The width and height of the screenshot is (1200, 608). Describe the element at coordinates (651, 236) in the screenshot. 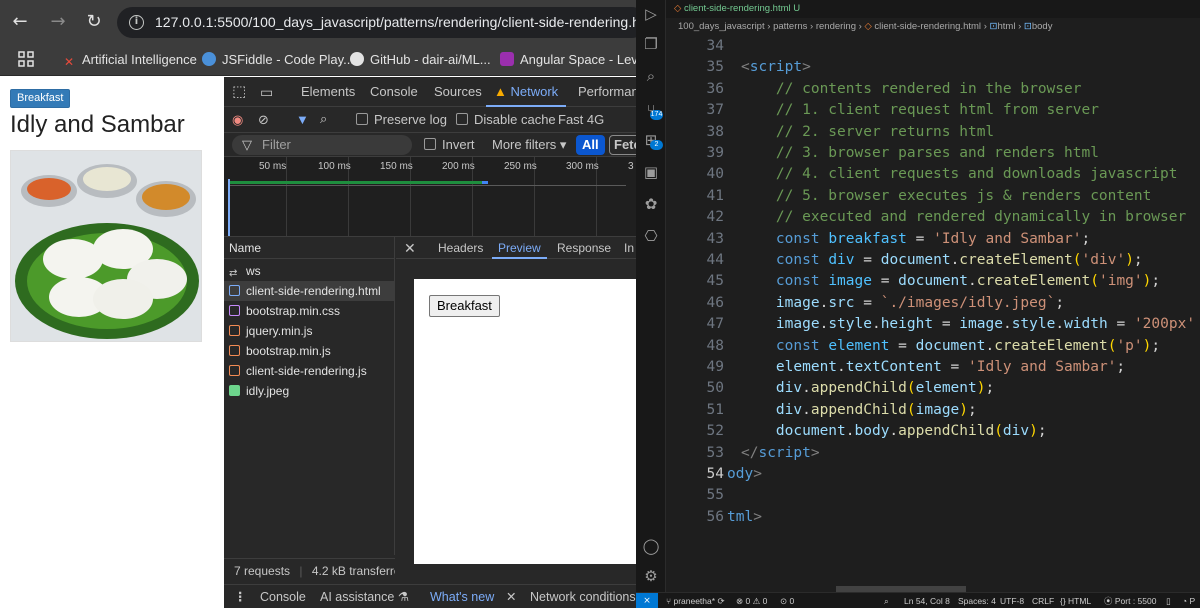

I see `copilot-icon: ⎔` at that location.